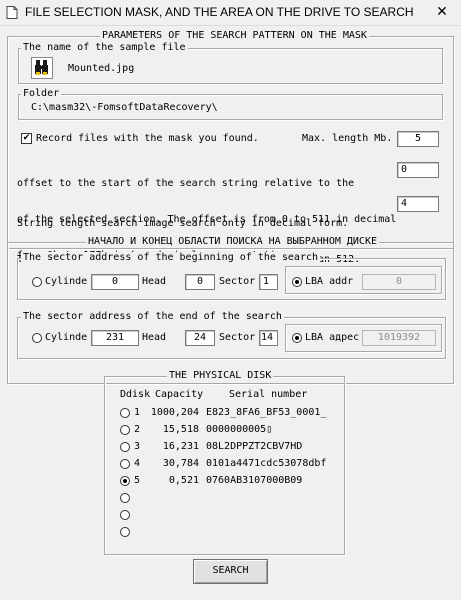 The image size is (461, 600). I want to click on begin-chs-radio, so click(37, 282).